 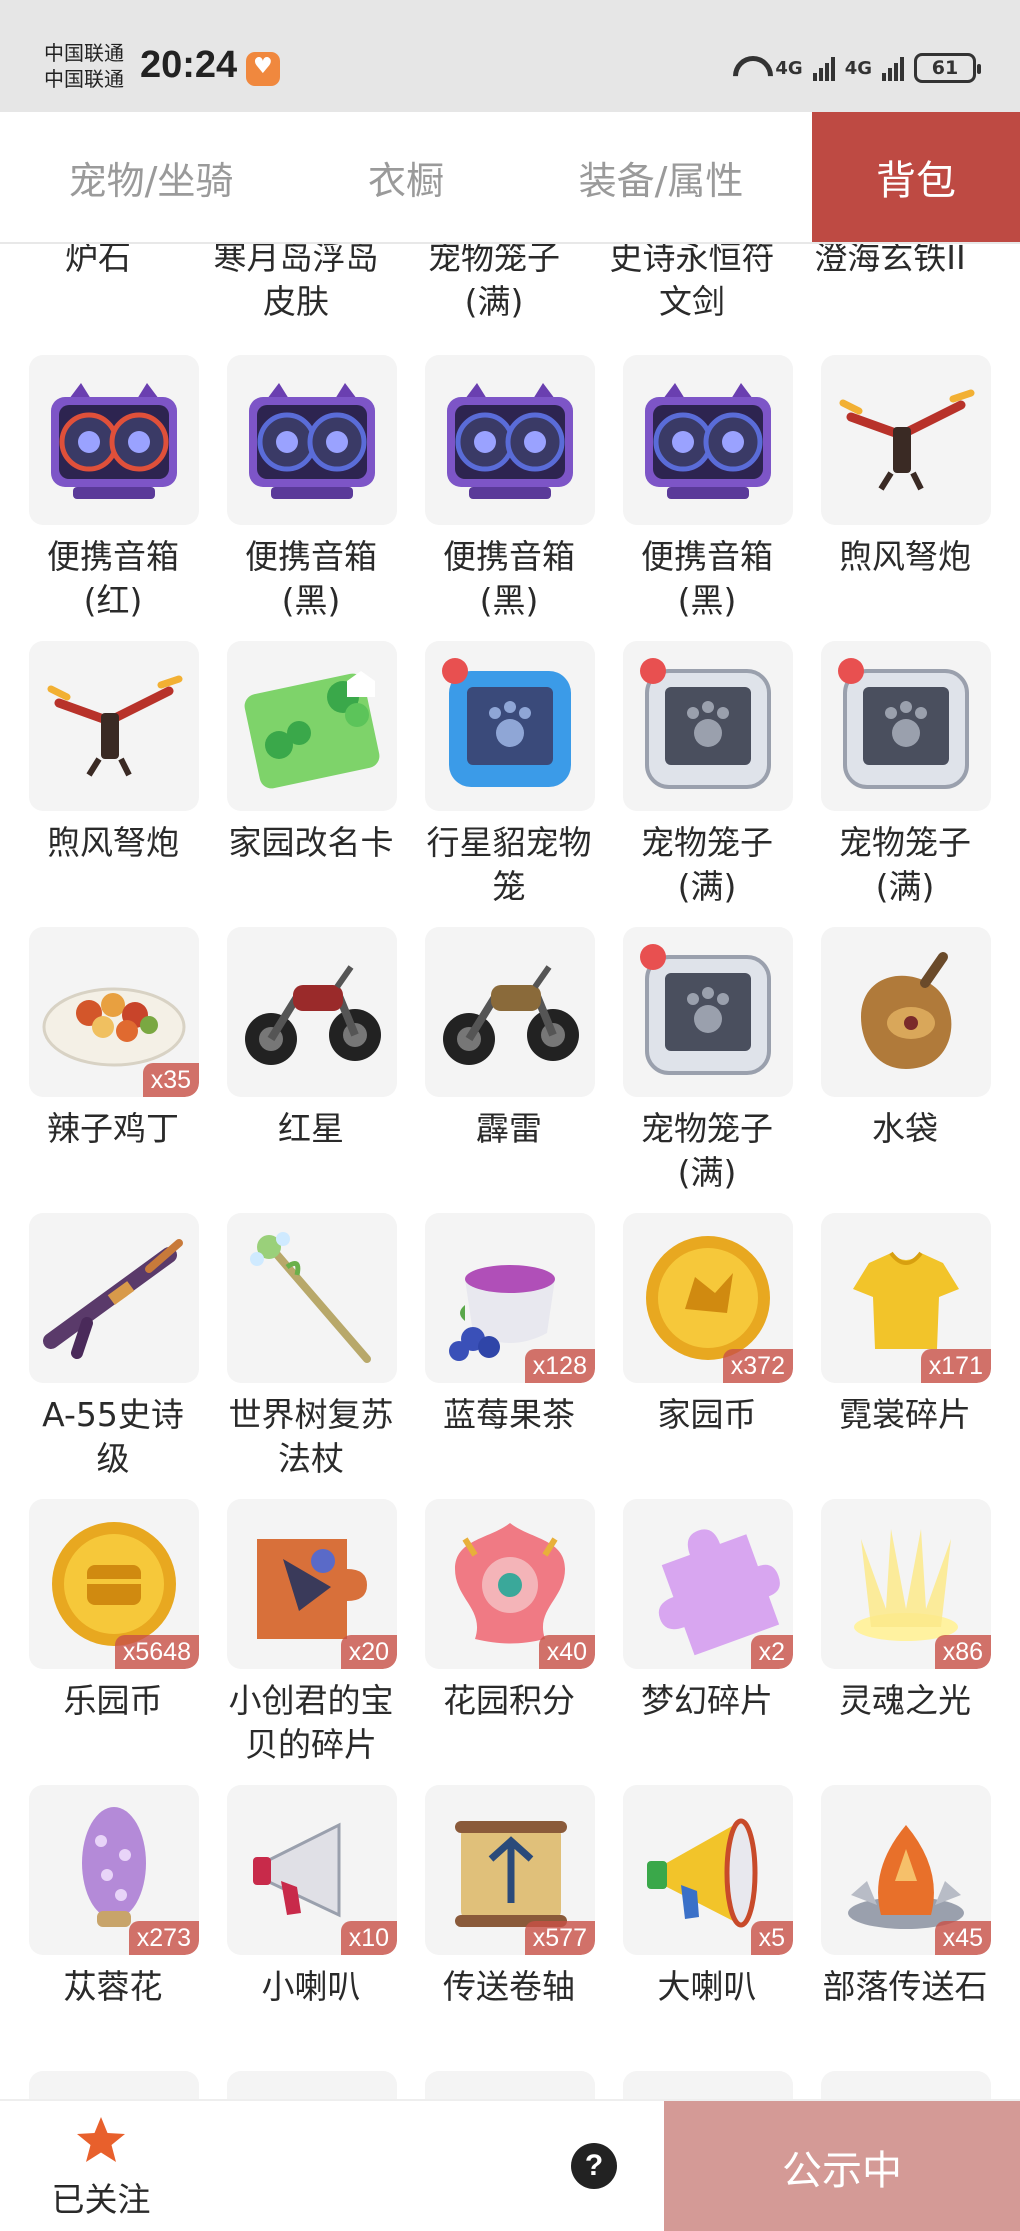 What do you see at coordinates (510, 1298) in the screenshot?
I see `item-card: x128` at bounding box center [510, 1298].